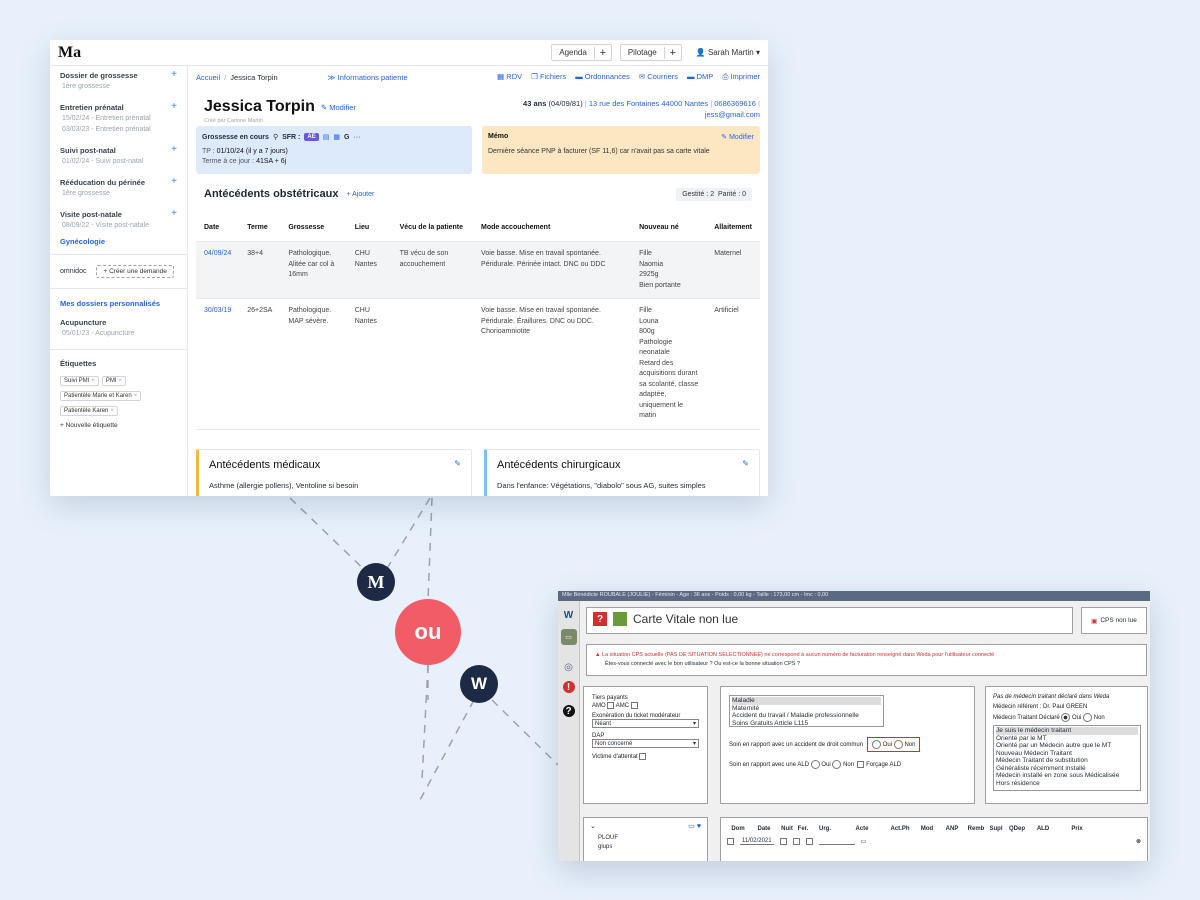  Describe the element at coordinates (809, 841) in the screenshot. I see `urgence-checkbox` at that location.